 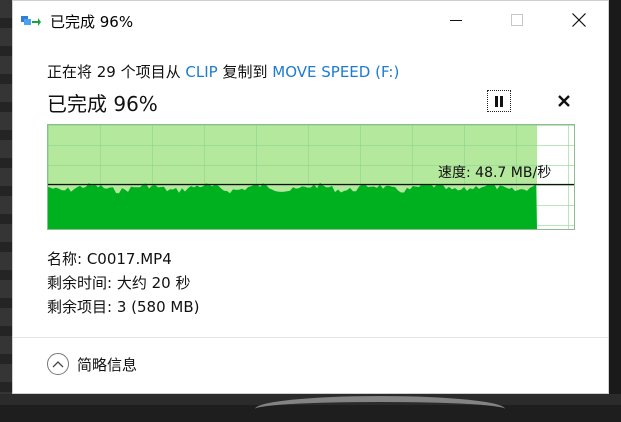 I want to click on background-left-edge, so click(x=6, y=202).